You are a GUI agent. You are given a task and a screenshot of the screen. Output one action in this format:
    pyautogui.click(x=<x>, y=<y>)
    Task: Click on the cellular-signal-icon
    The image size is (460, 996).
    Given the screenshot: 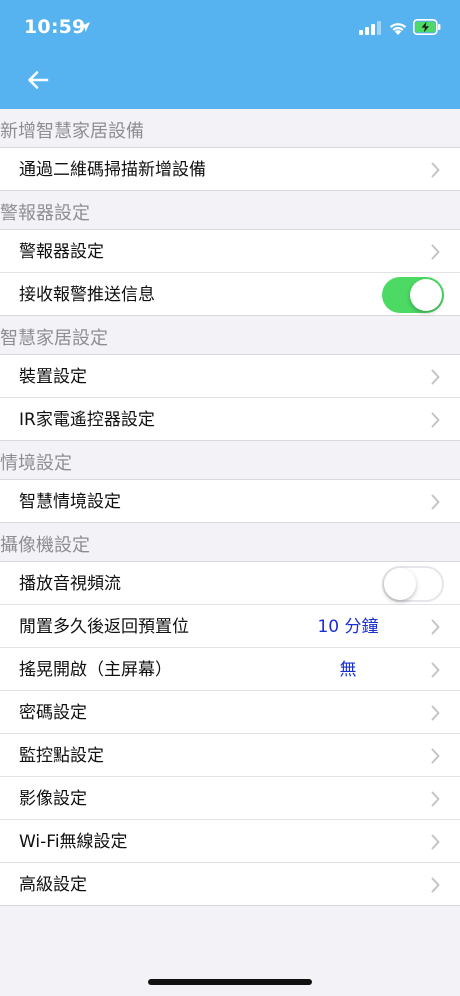 What is the action you would take?
    pyautogui.click(x=370, y=28)
    